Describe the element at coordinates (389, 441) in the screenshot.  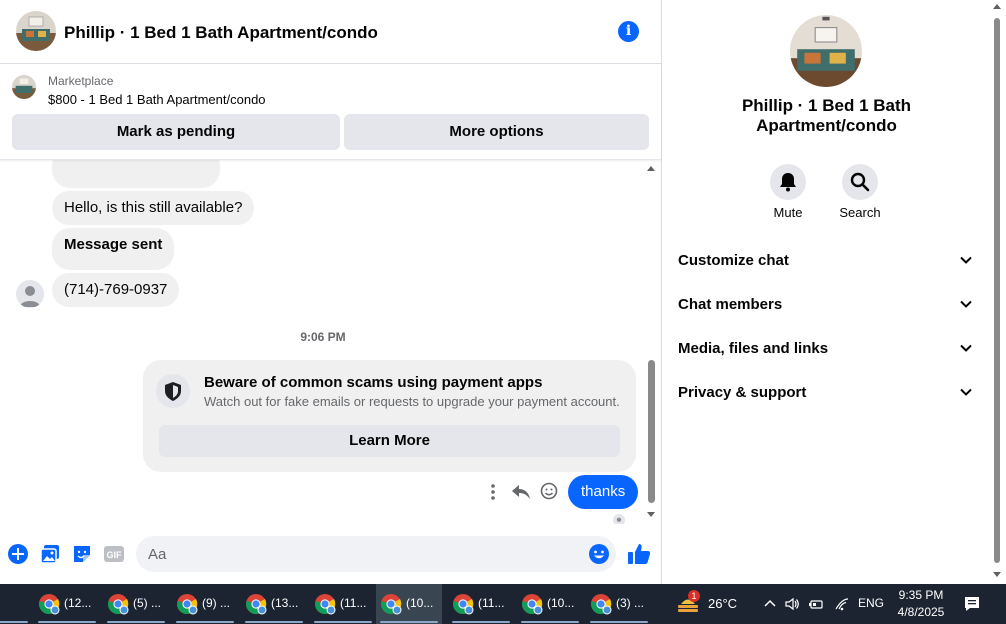
I see `learn-more-button: Learn More` at that location.